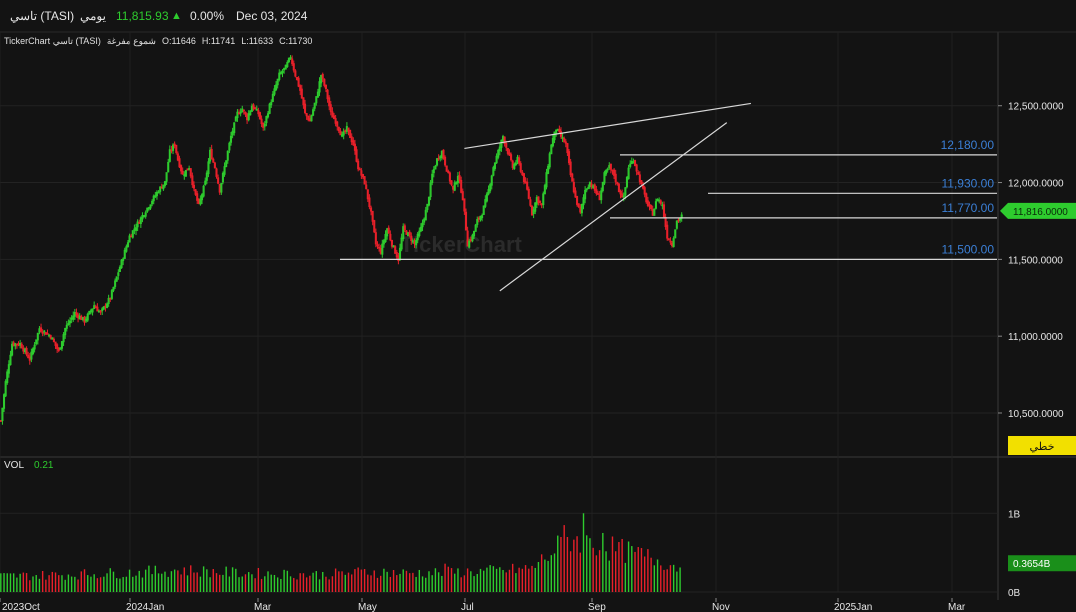 Image resolution: width=1076 pixels, height=612 pixels. What do you see at coordinates (608, 197) in the screenshot?
I see `trend-lines` at bounding box center [608, 197].